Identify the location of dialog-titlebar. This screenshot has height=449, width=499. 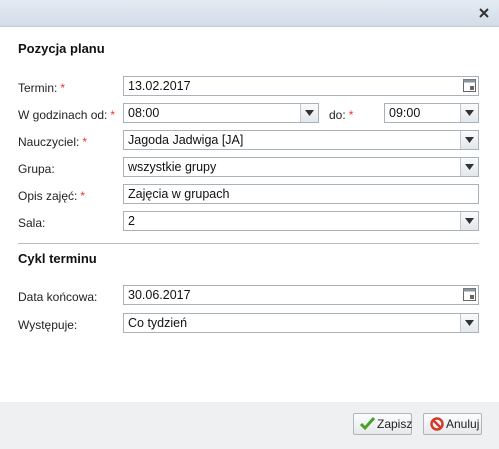
(249, 13).